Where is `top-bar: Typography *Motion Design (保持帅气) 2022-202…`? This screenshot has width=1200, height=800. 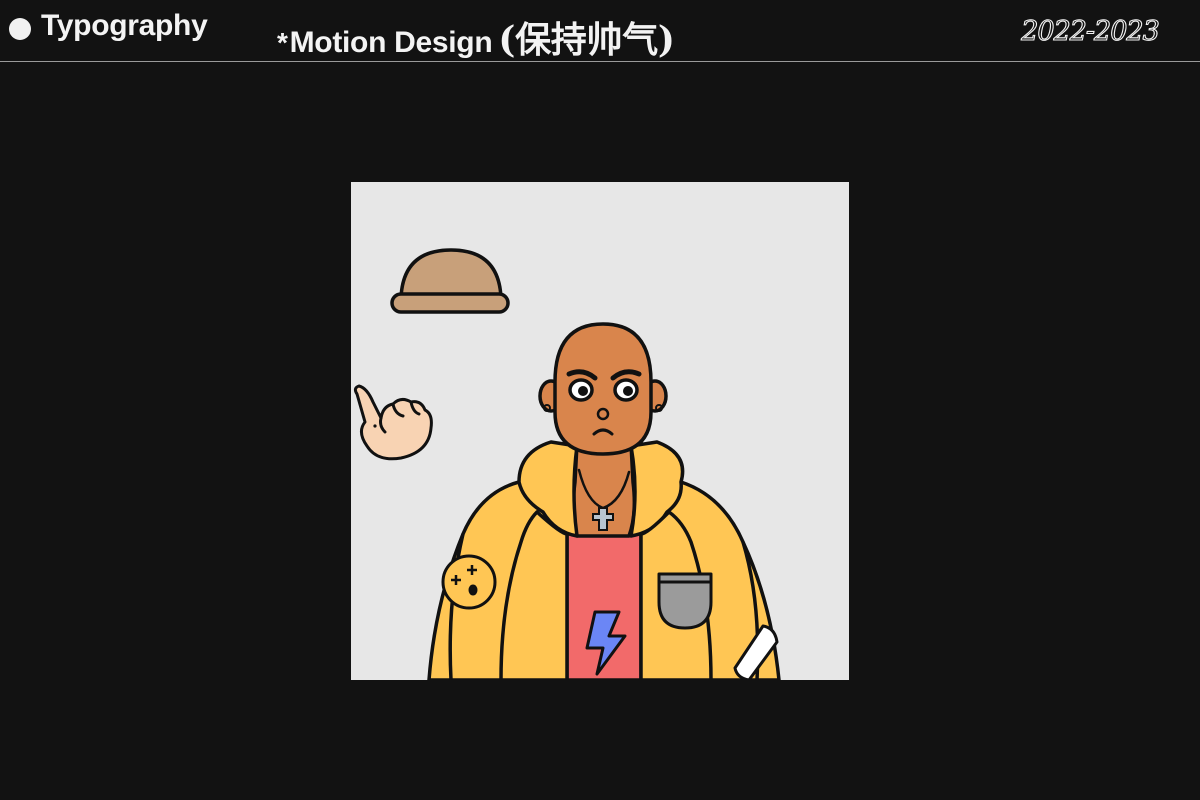
top-bar: Typography *Motion Design (保持帅气) 2022-202… is located at coordinates (600, 31).